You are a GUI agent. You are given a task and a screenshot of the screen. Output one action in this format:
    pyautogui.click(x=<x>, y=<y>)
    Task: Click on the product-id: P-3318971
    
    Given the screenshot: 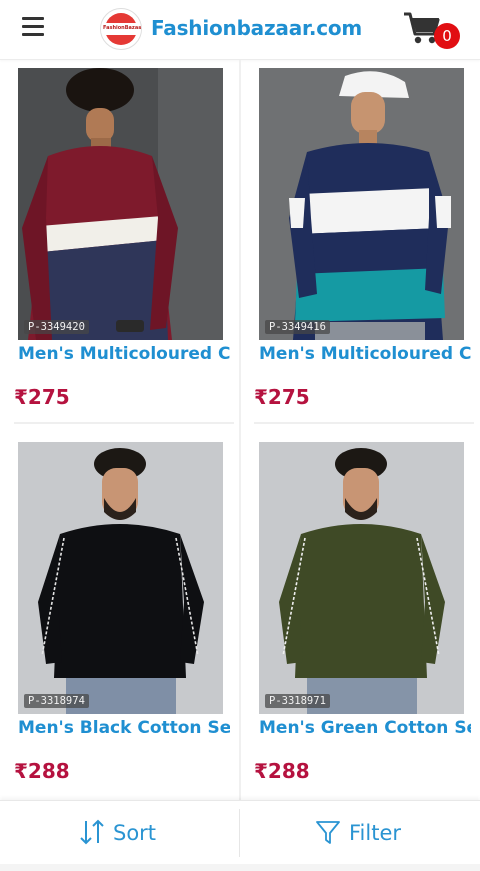 What is the action you would take?
    pyautogui.click(x=297, y=701)
    